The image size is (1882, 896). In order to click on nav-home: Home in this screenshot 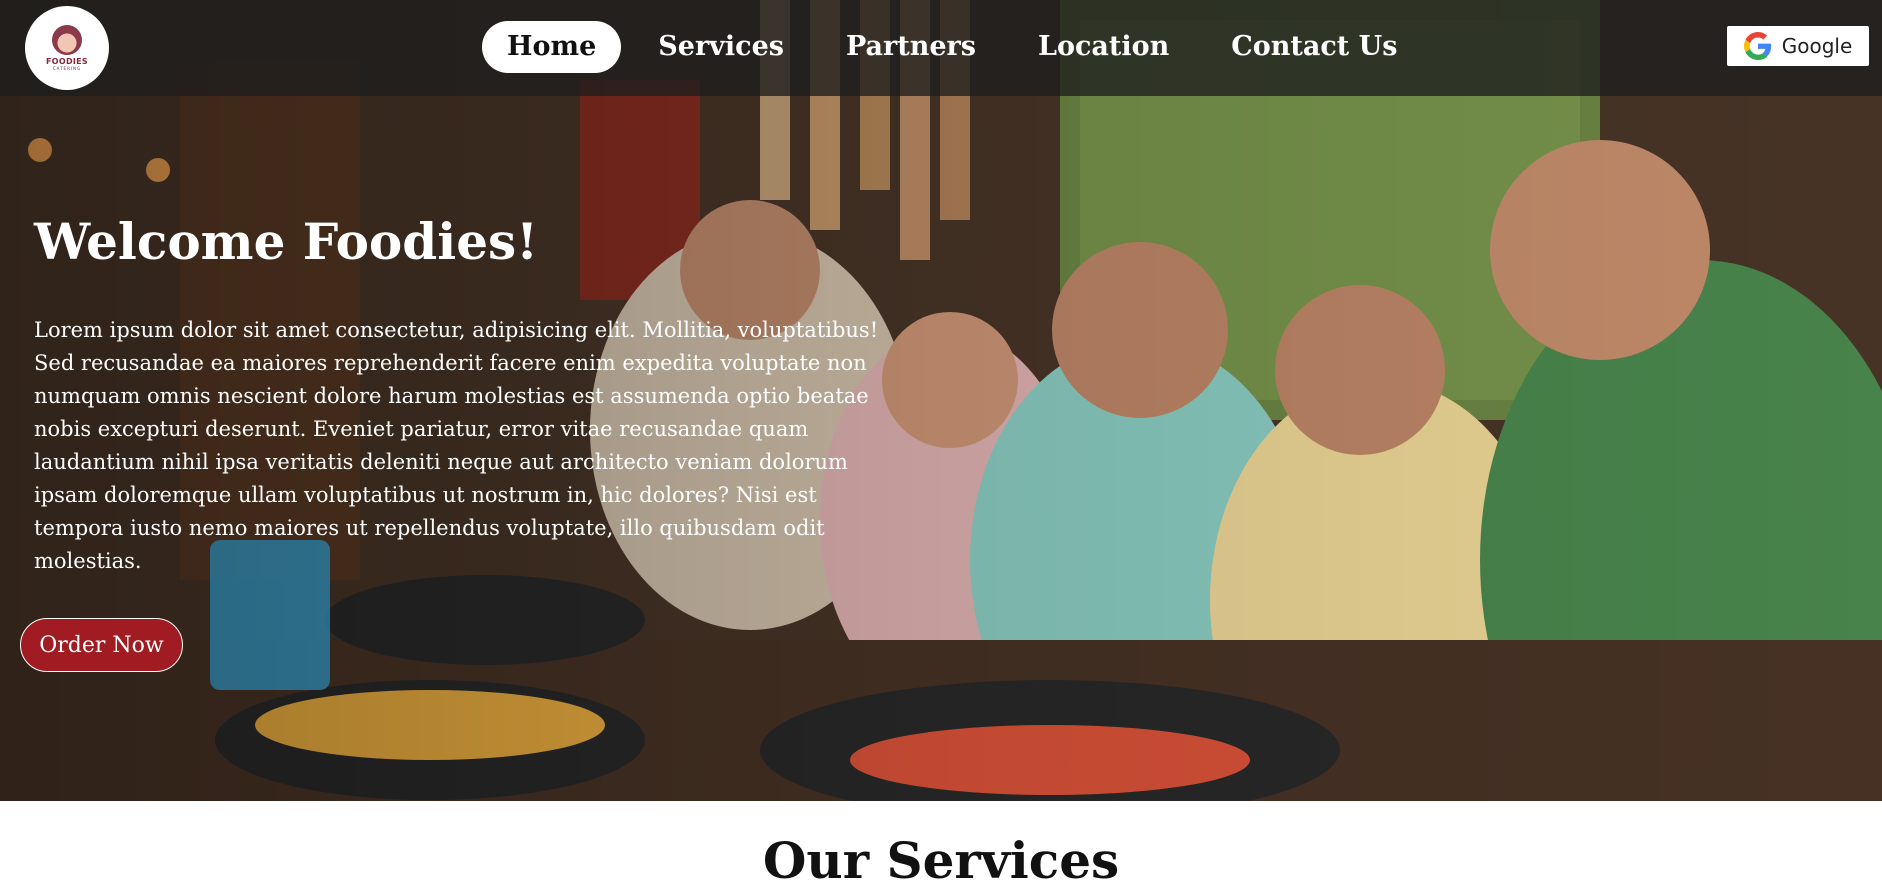, I will do `click(552, 47)`.